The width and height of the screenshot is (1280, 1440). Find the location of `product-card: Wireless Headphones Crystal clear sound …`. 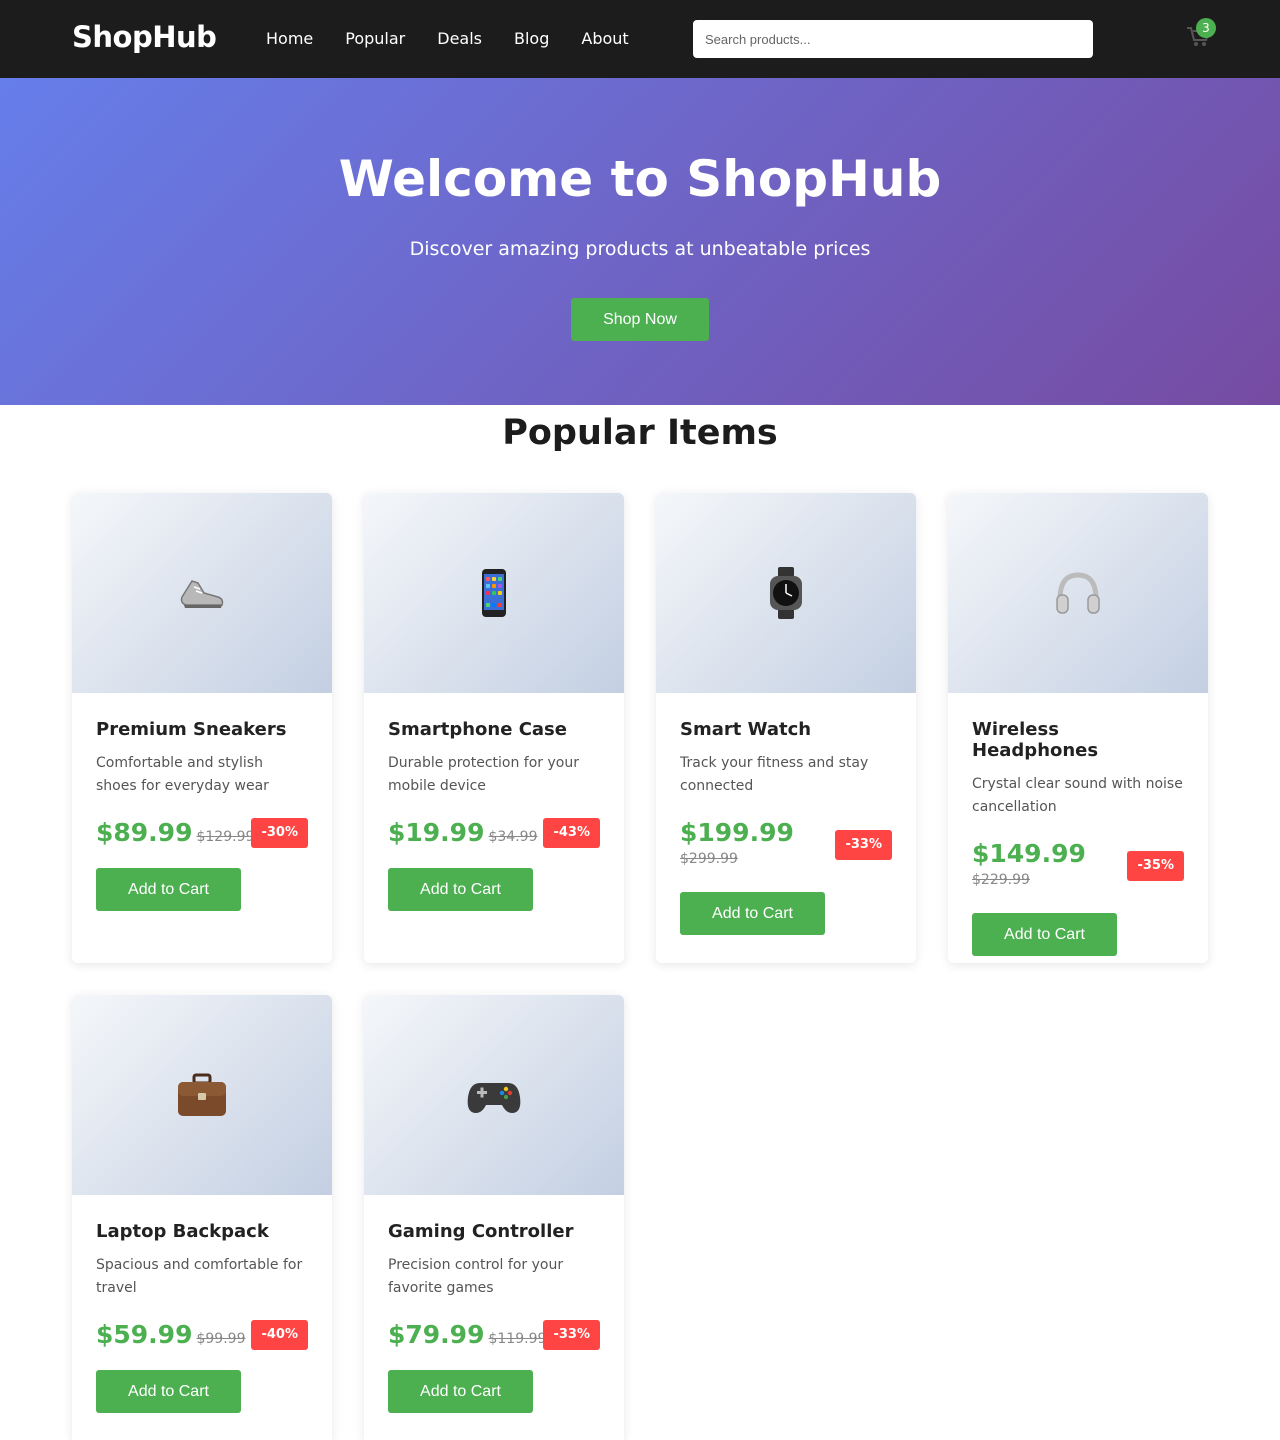

product-card: Wireless Headphones Crystal clear sound … is located at coordinates (1078, 728).